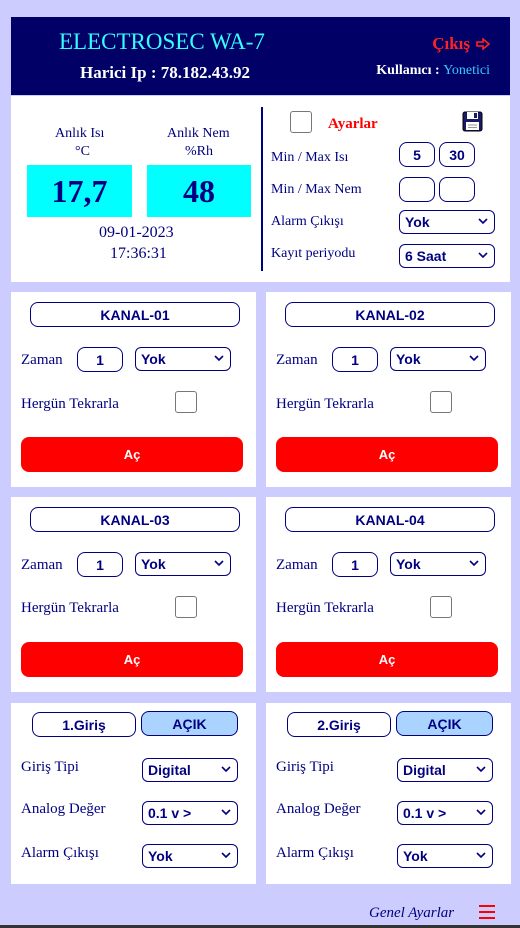 This screenshot has width=520, height=928. Describe the element at coordinates (199, 191) in the screenshot. I see `humidity-reading: 48` at that location.